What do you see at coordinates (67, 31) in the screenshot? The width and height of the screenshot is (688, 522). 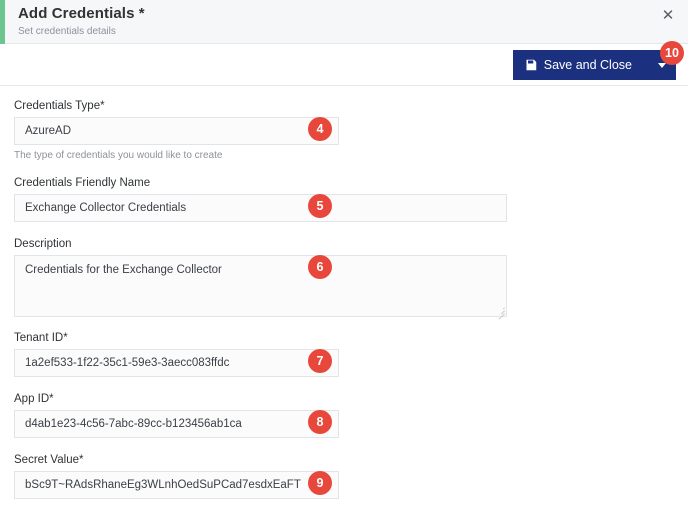 I see `page-subtitle: Set credentials details` at bounding box center [67, 31].